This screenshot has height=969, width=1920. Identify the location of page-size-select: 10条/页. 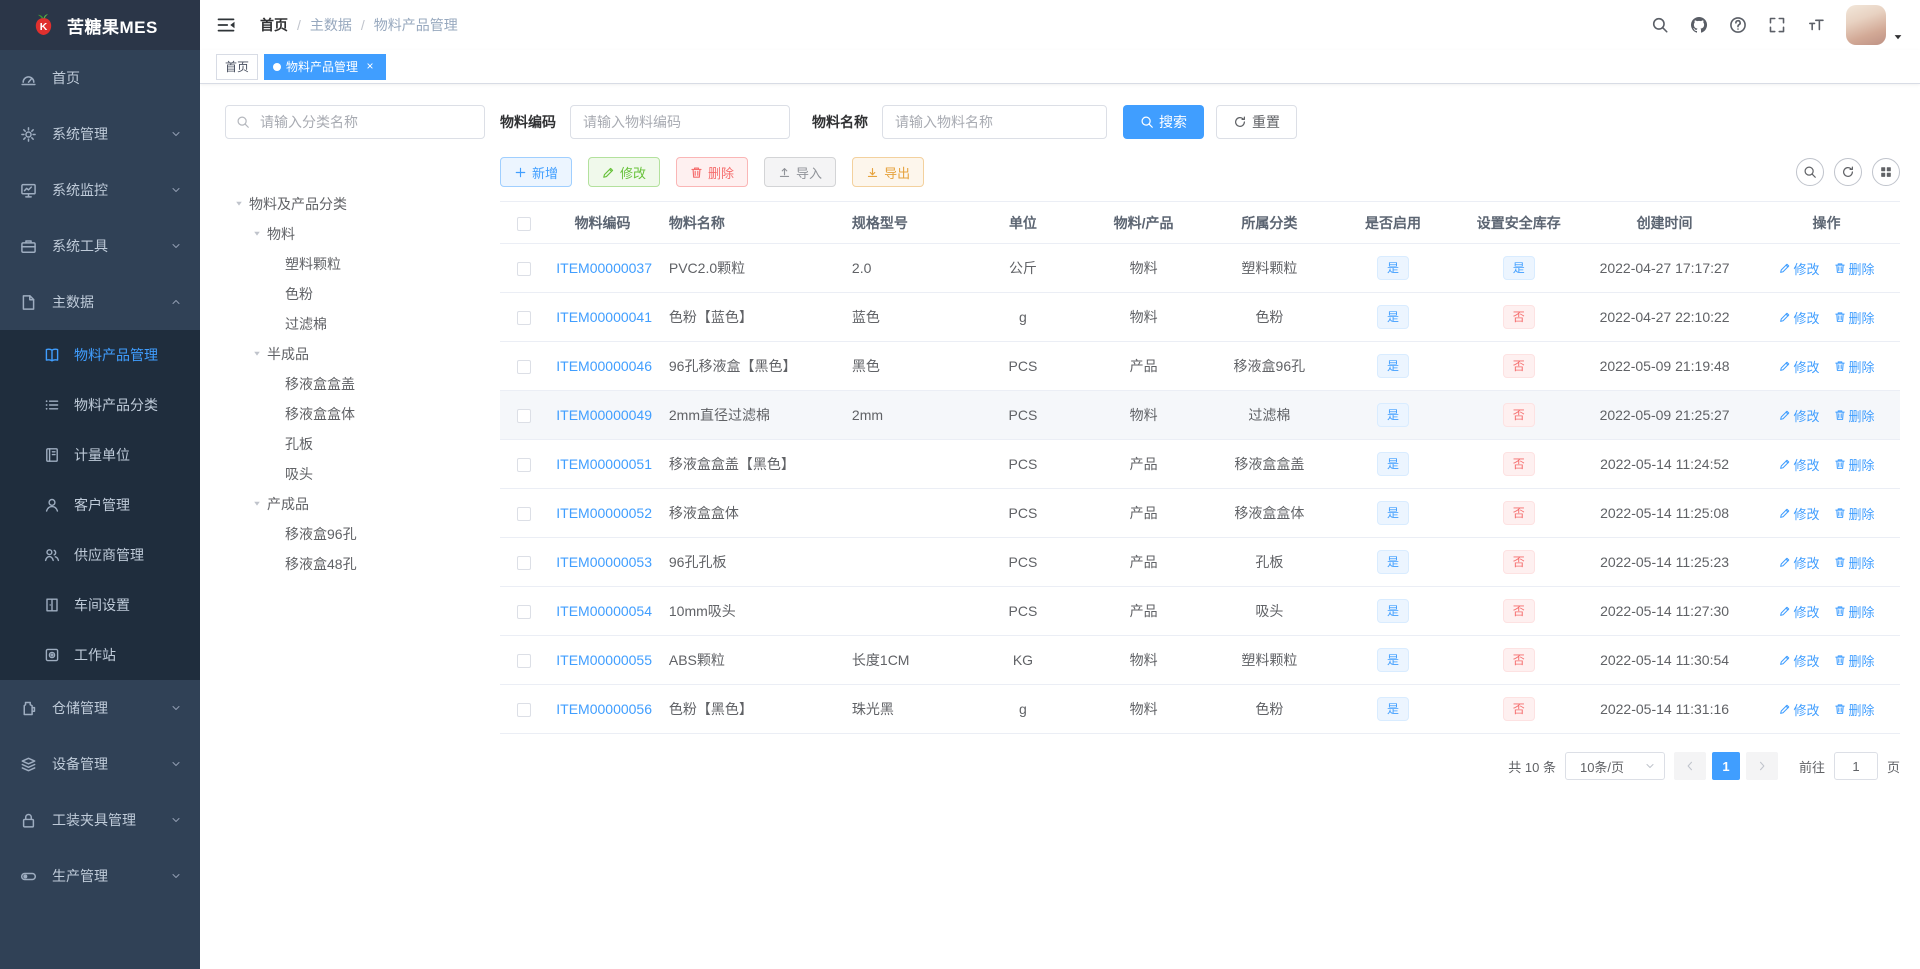
(1614, 766).